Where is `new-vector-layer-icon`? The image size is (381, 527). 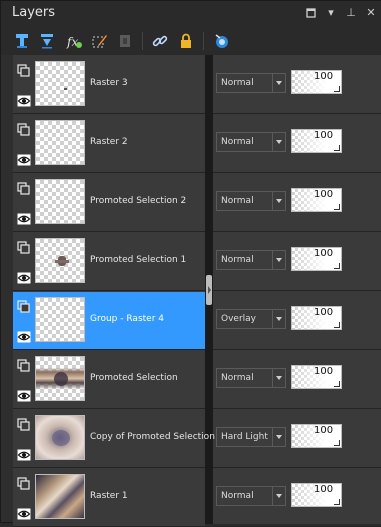
new-vector-layer-icon is located at coordinates (47, 41).